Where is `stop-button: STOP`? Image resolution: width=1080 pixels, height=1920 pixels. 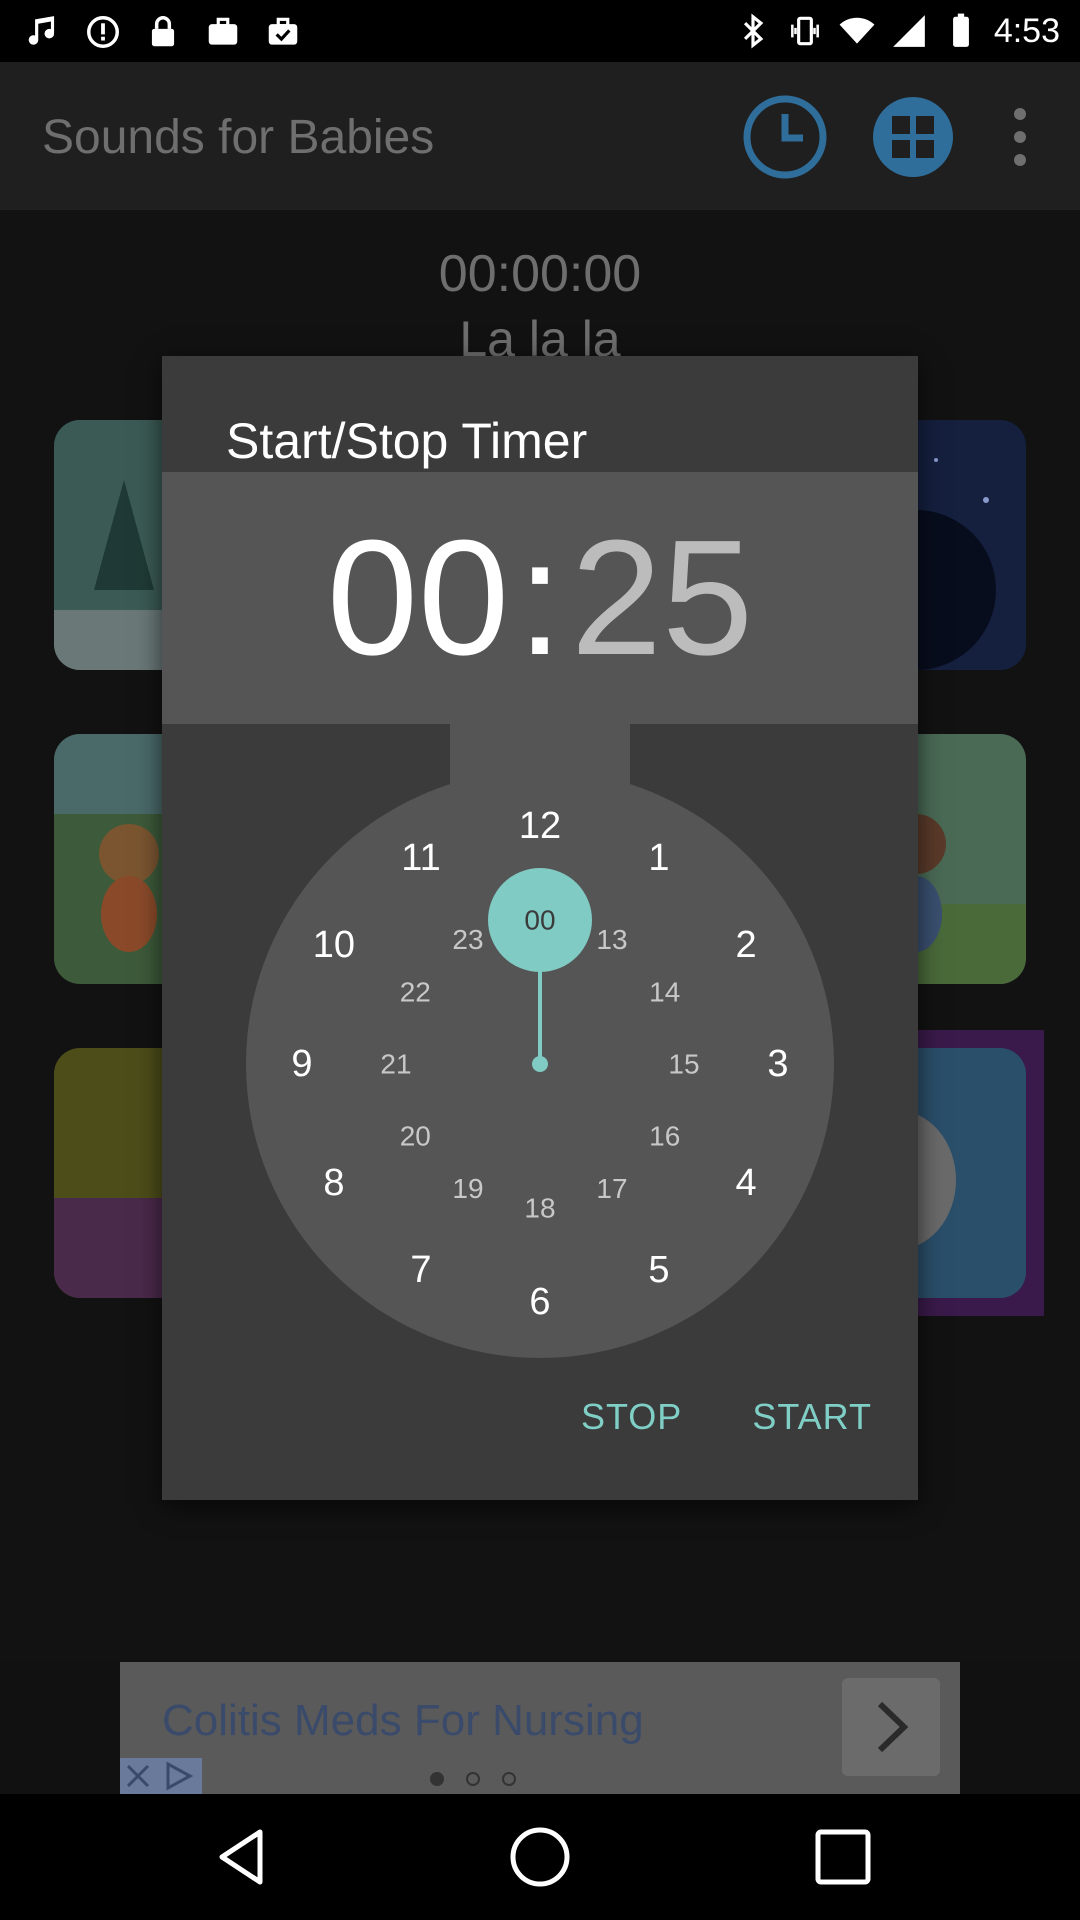 stop-button: STOP is located at coordinates (631, 1417).